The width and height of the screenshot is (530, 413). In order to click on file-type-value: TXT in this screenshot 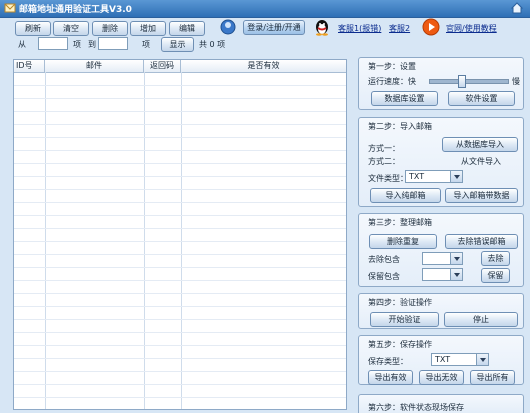, I will do `click(417, 176)`.